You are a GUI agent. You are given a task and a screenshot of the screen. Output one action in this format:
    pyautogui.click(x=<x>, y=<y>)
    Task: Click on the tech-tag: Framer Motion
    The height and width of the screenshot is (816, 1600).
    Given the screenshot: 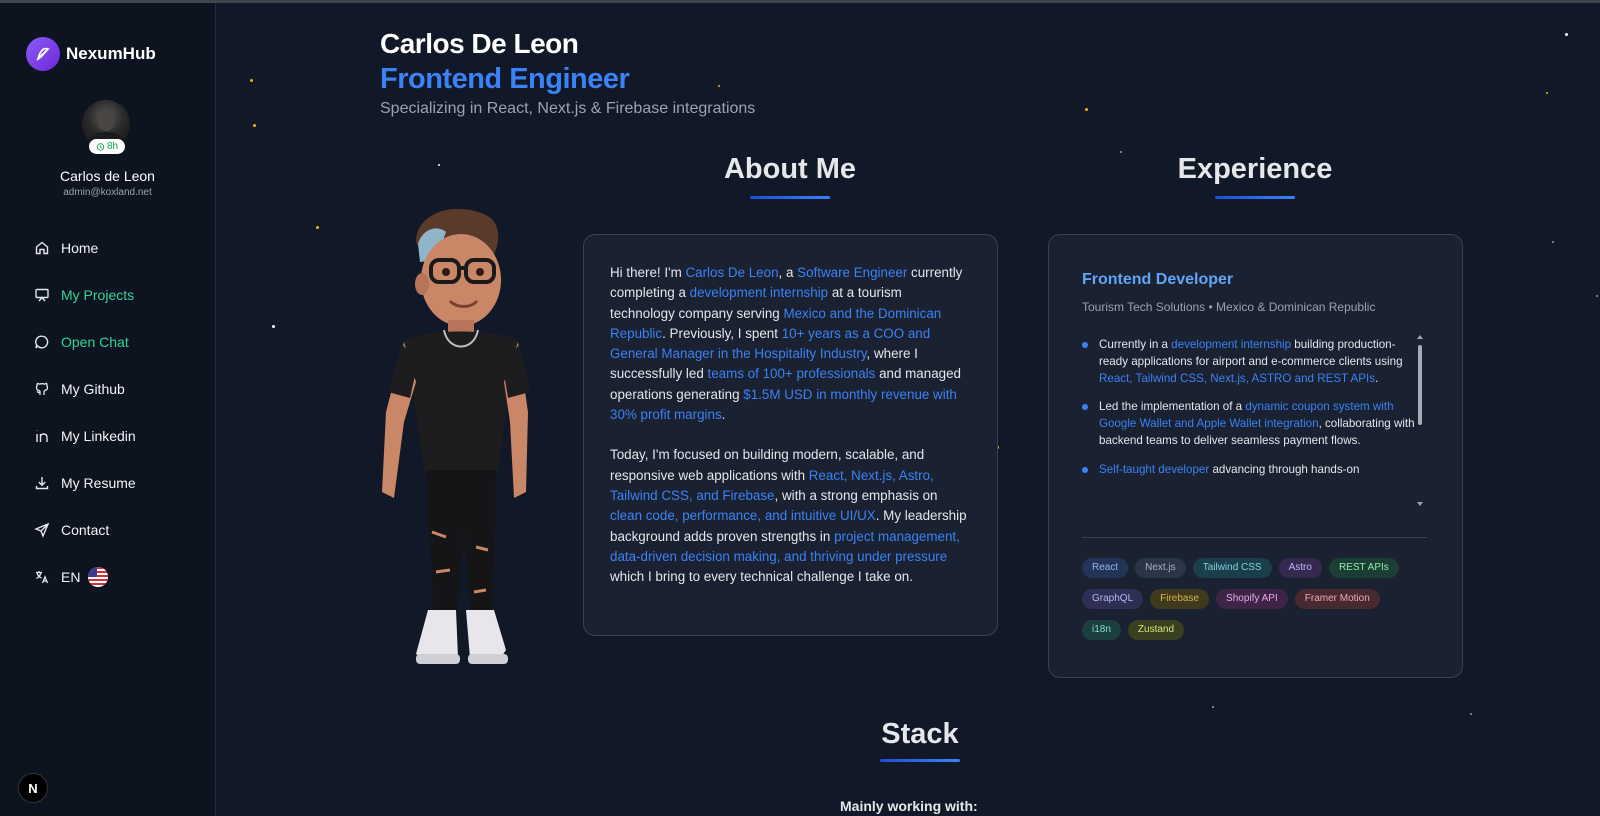 What is the action you would take?
    pyautogui.click(x=1337, y=599)
    